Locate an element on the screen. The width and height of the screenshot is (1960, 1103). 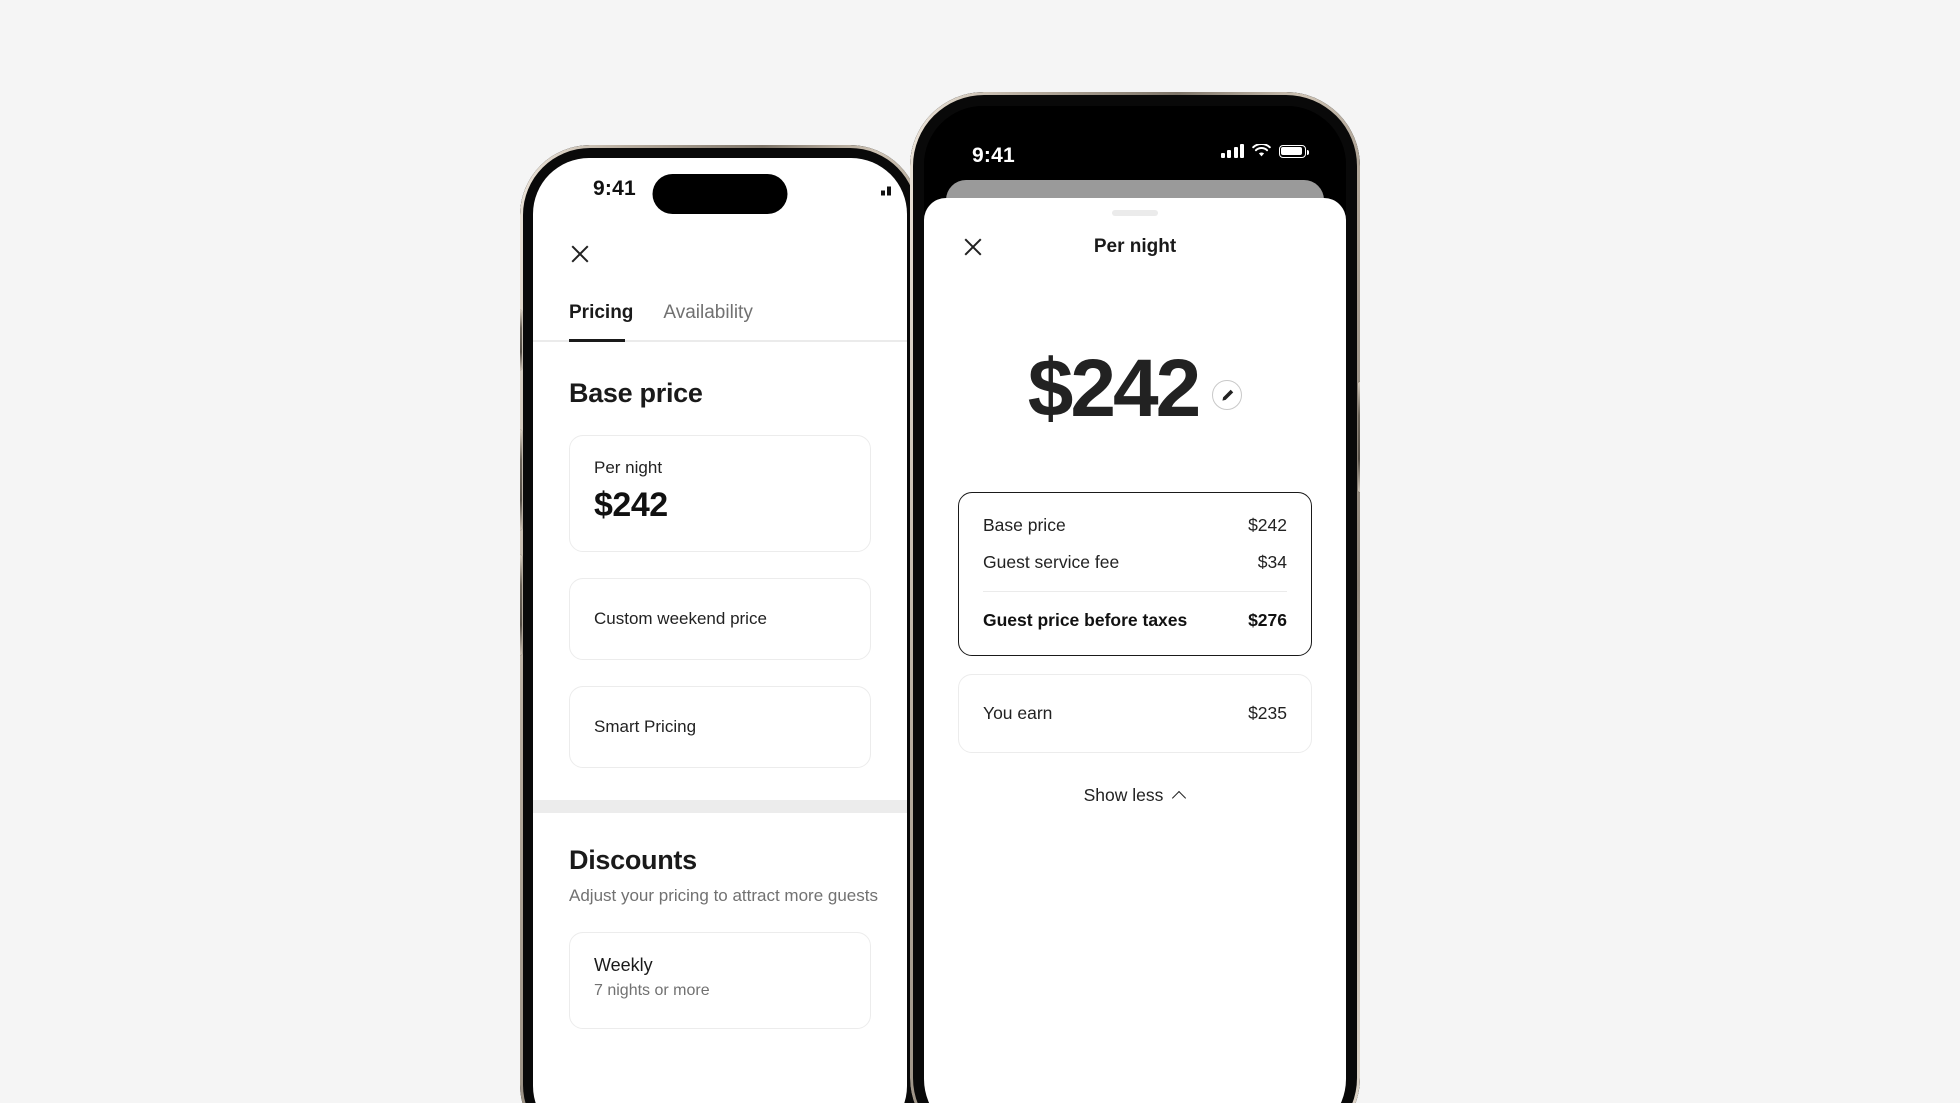
back-status-time: 9:41 is located at coordinates (614, 188).